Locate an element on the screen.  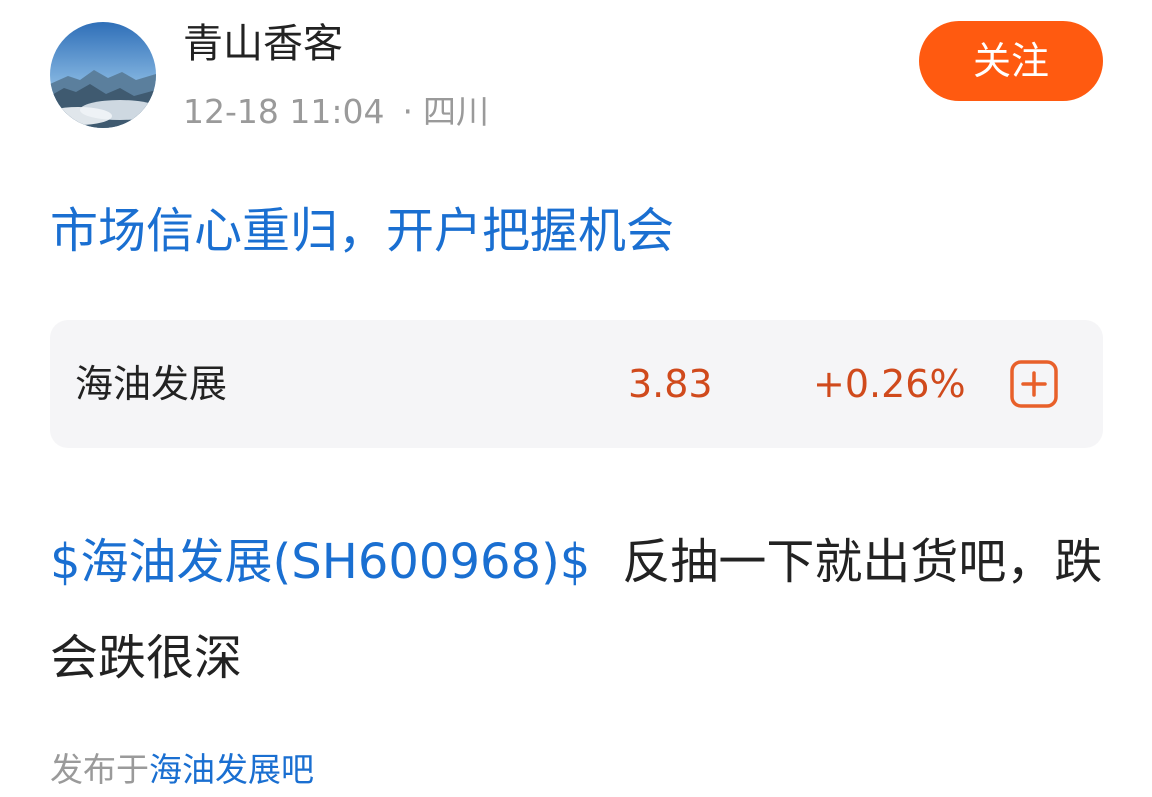
stock-name: 海油发展 is located at coordinates (151, 384).